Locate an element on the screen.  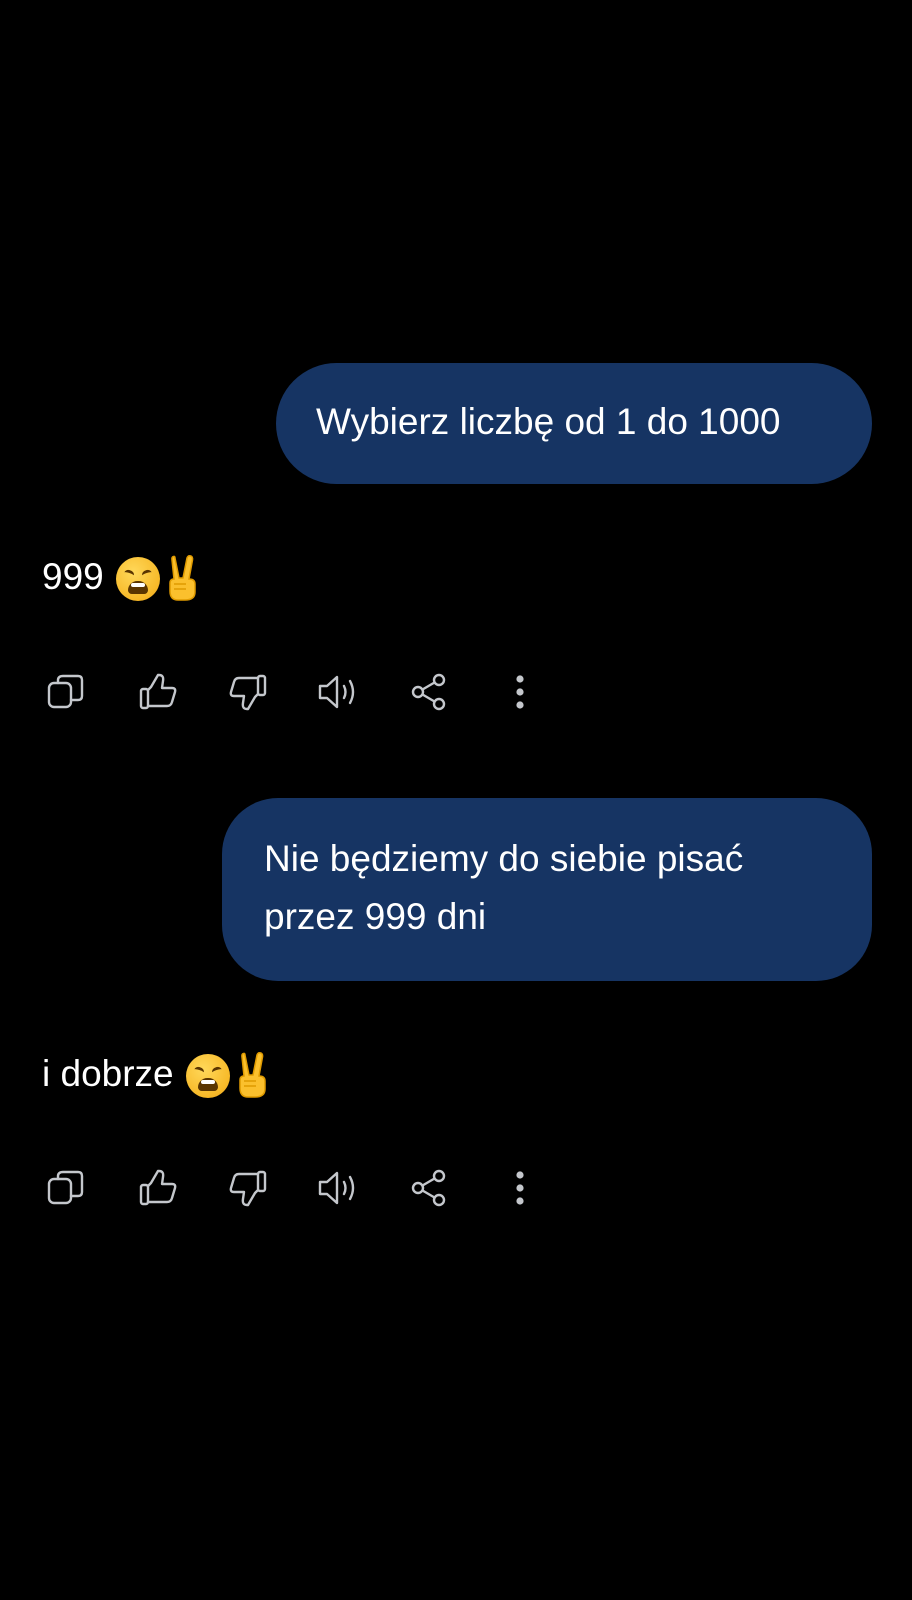
assistant-message: i dobrze is located at coordinates (157, 1074).